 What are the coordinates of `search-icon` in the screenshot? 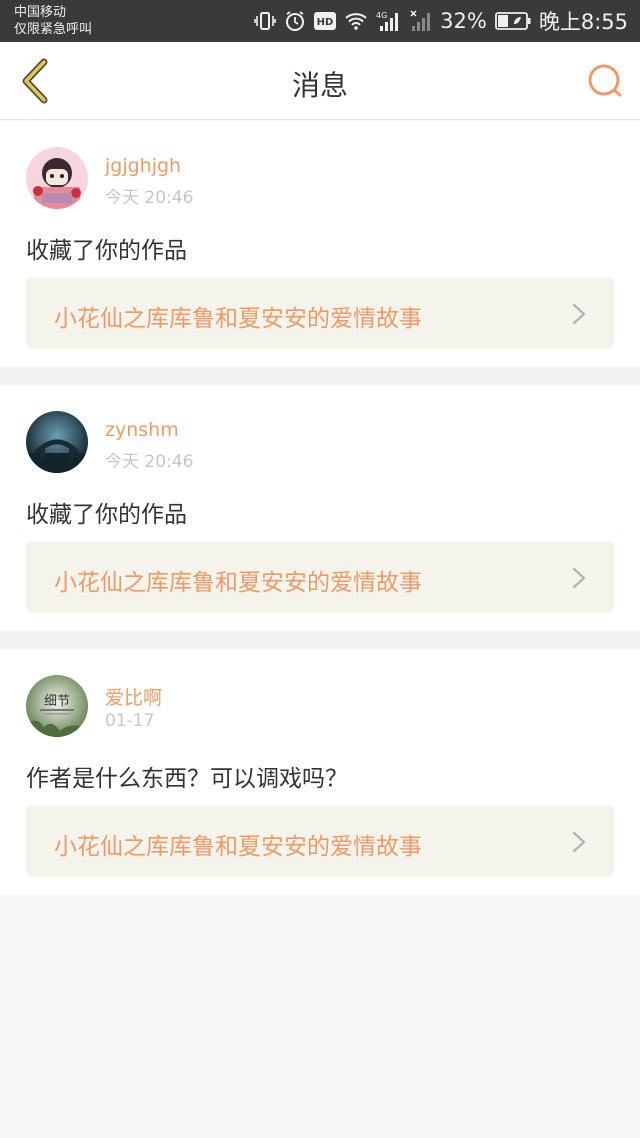 It's located at (605, 80).